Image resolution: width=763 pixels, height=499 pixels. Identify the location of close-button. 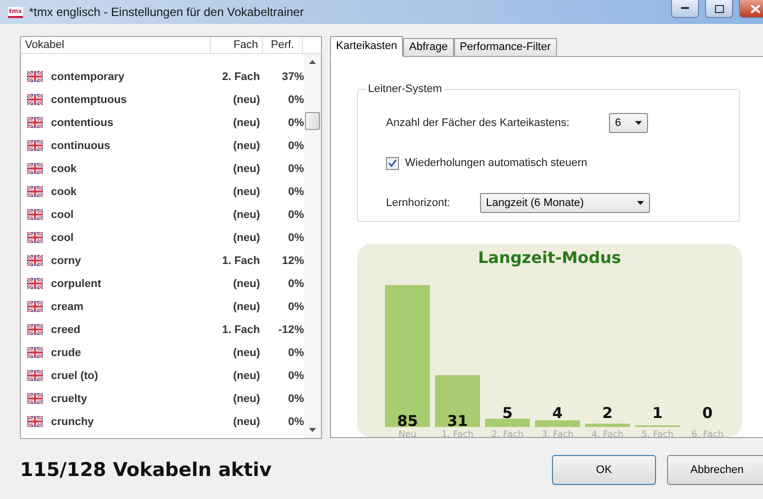
(751, 9).